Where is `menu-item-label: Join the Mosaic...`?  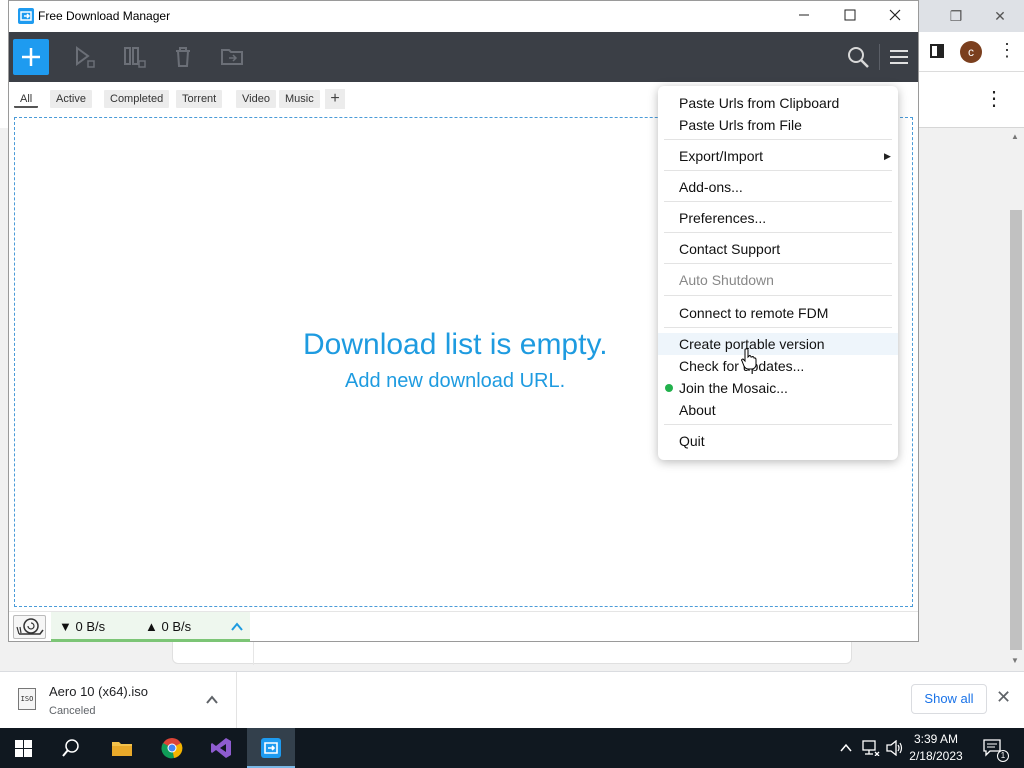 menu-item-label: Join the Mosaic... is located at coordinates (733, 388).